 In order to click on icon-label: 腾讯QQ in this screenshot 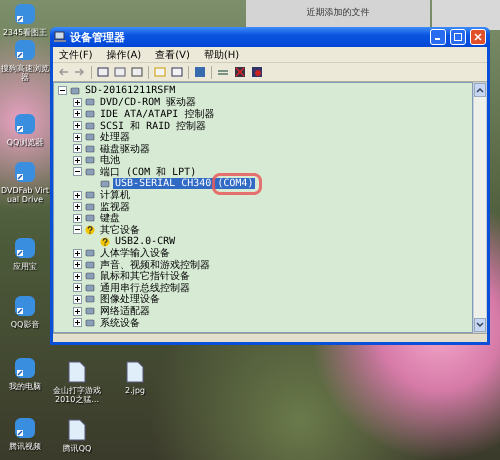, I will do `click(77, 449)`.